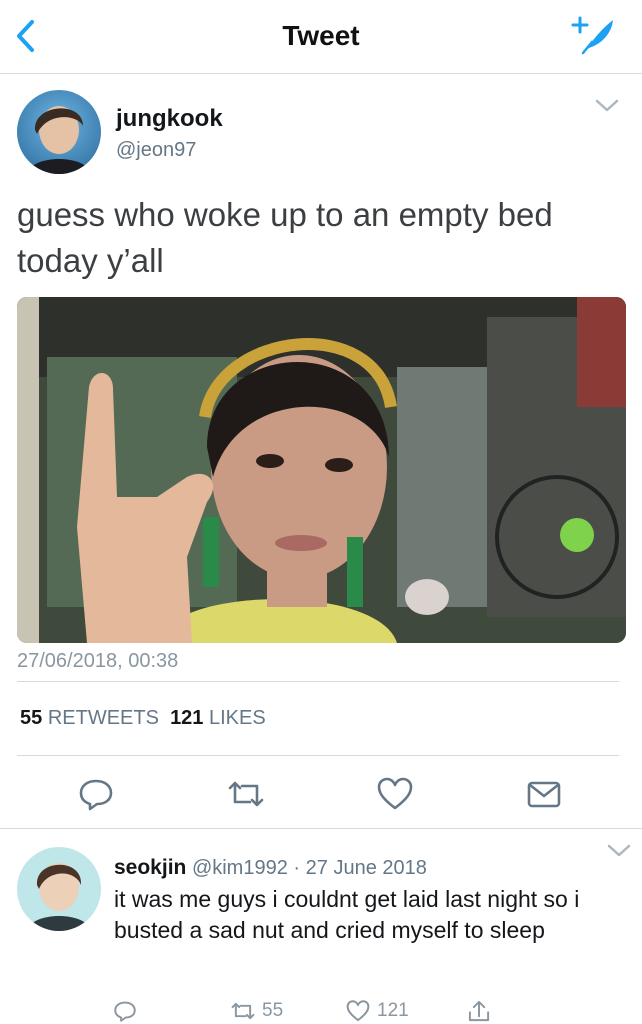  I want to click on author-name: jungkook, so click(169, 119).